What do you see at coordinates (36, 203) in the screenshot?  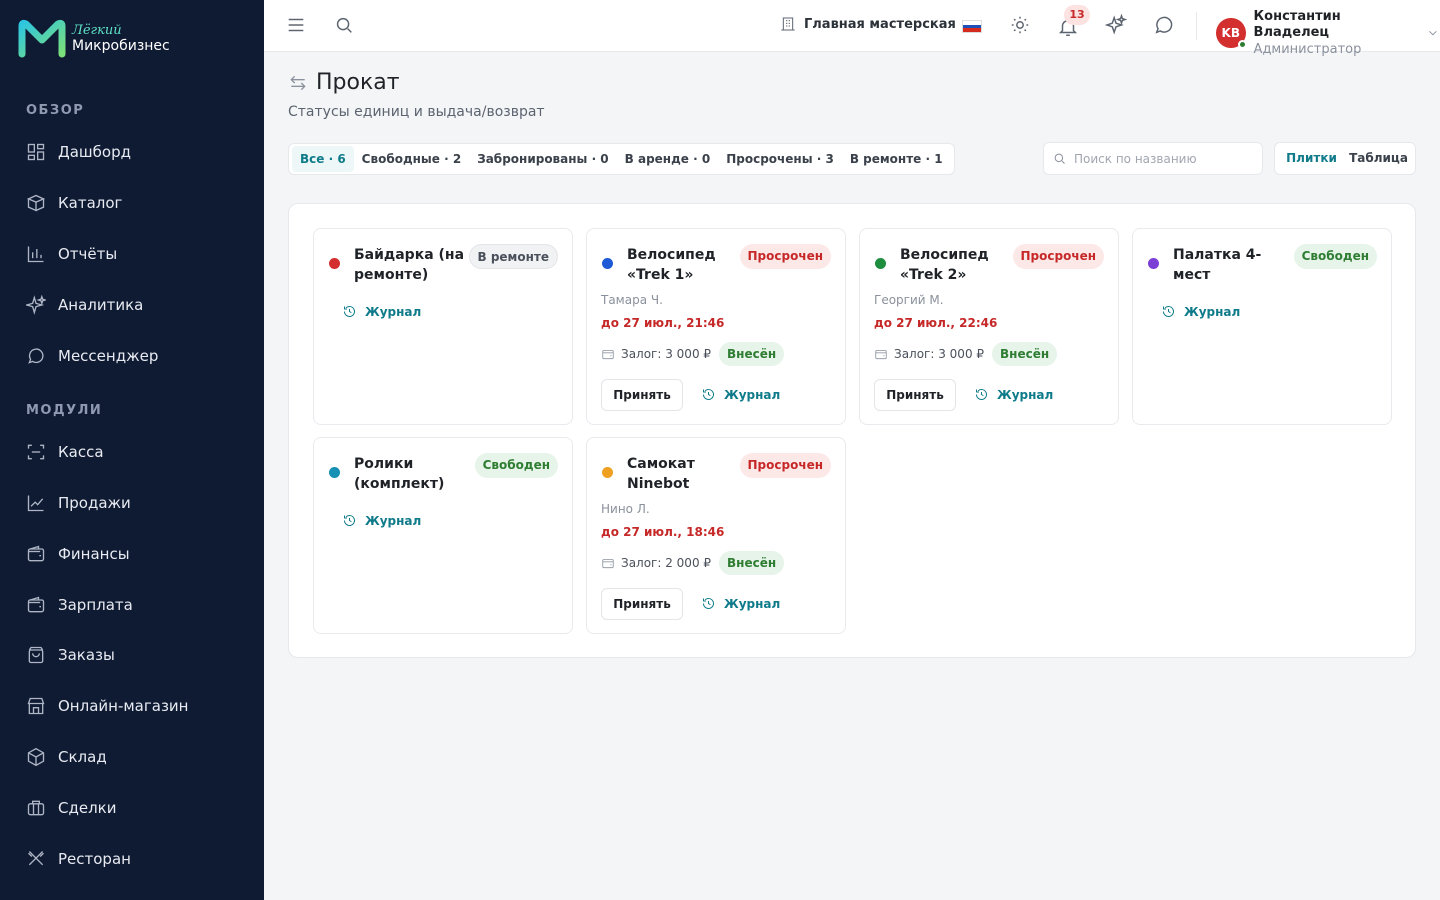 I see `catalog-icon` at bounding box center [36, 203].